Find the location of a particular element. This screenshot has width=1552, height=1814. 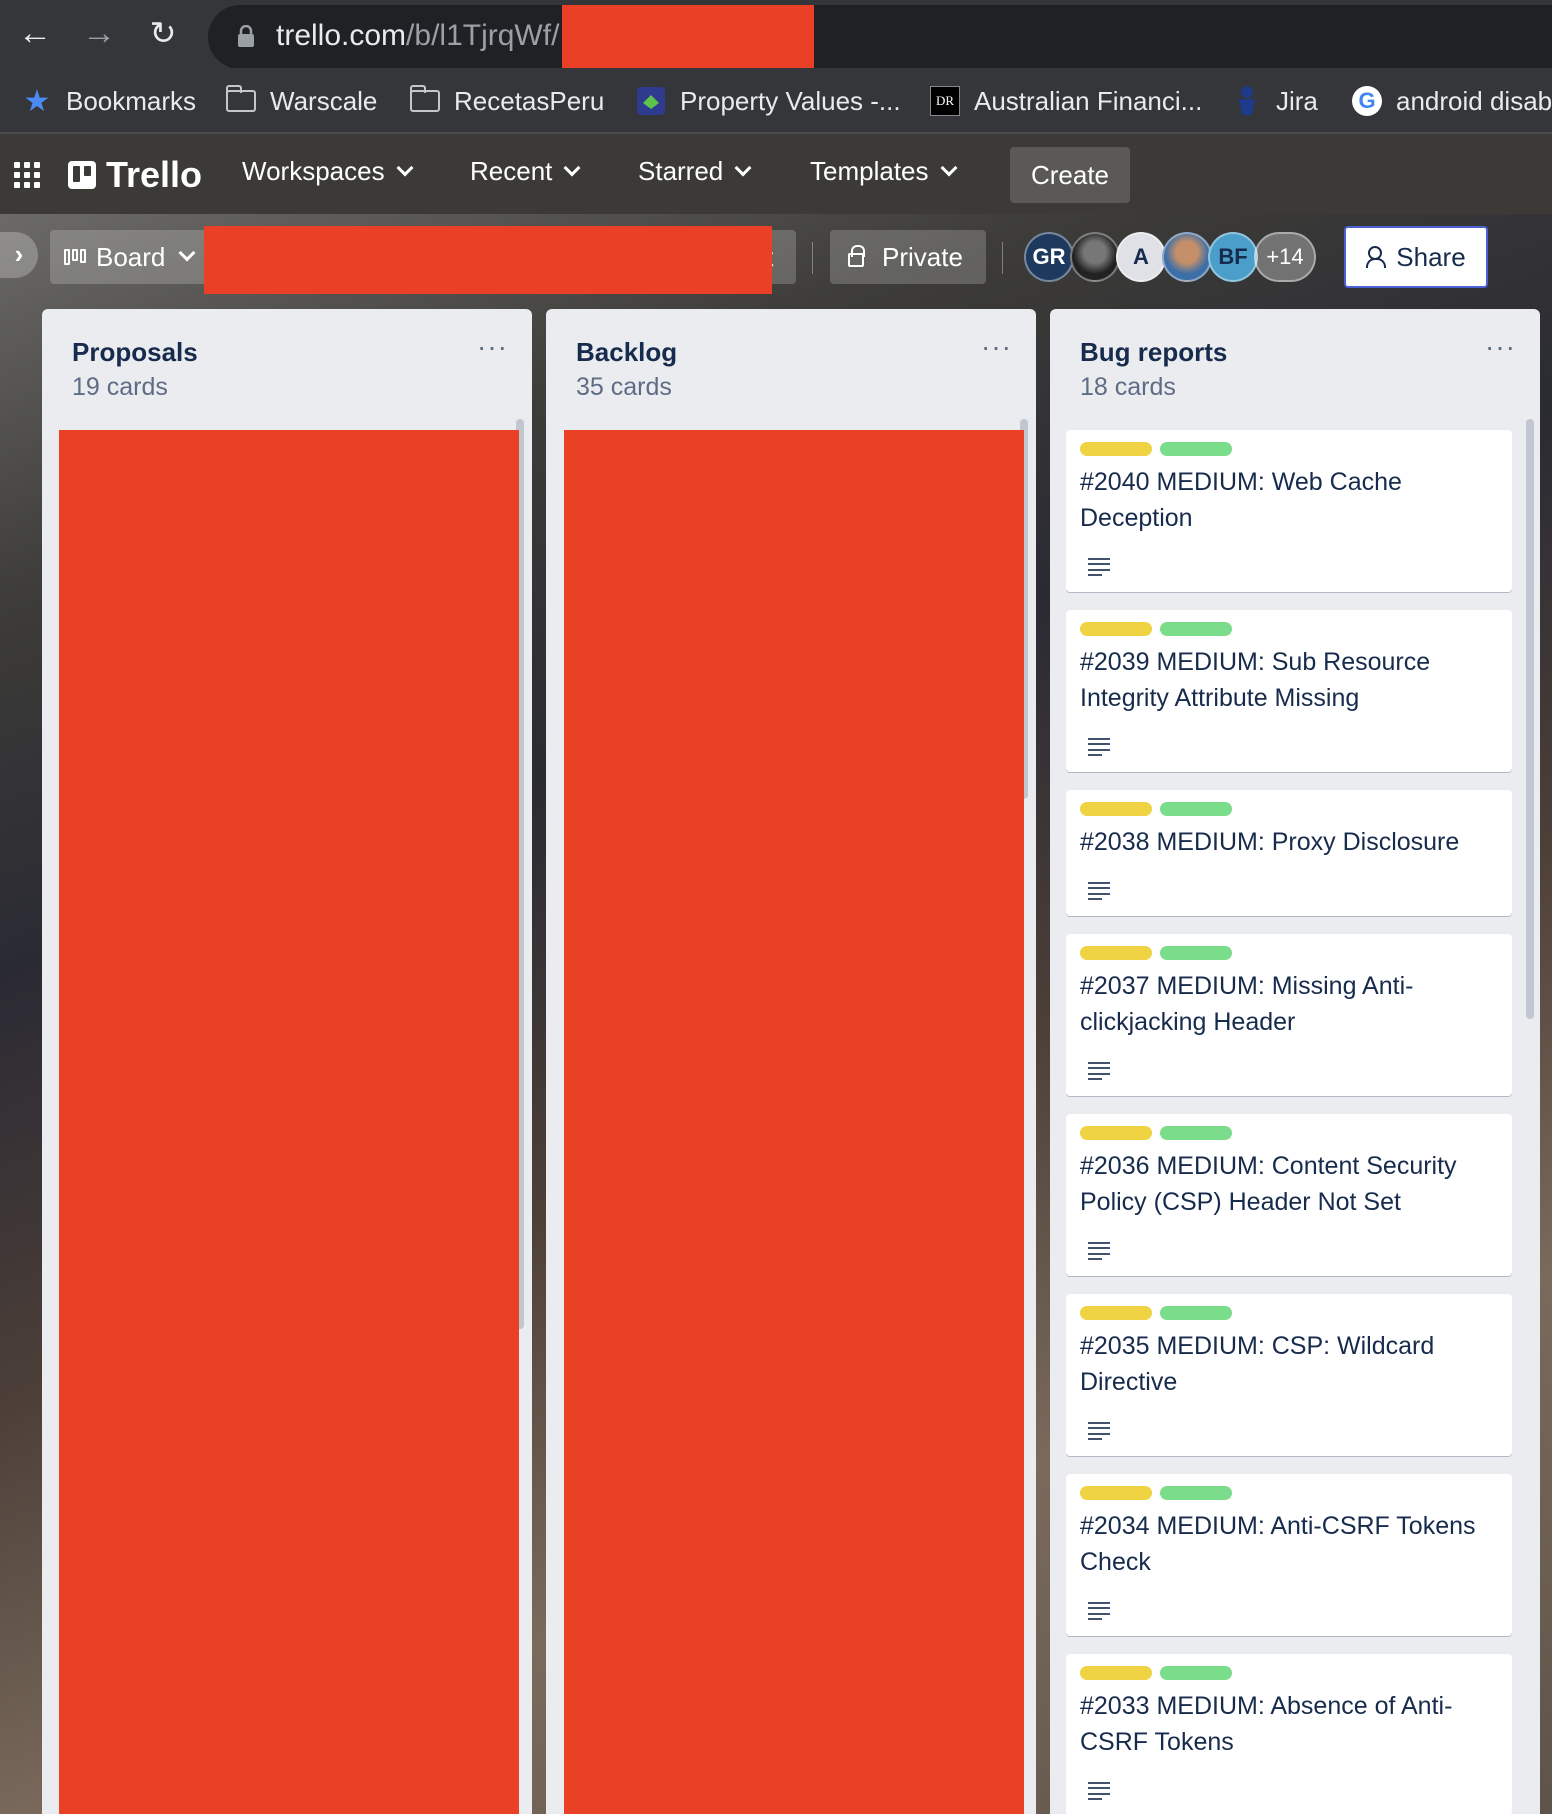

bookmark-label: android disab is located at coordinates (1474, 100).